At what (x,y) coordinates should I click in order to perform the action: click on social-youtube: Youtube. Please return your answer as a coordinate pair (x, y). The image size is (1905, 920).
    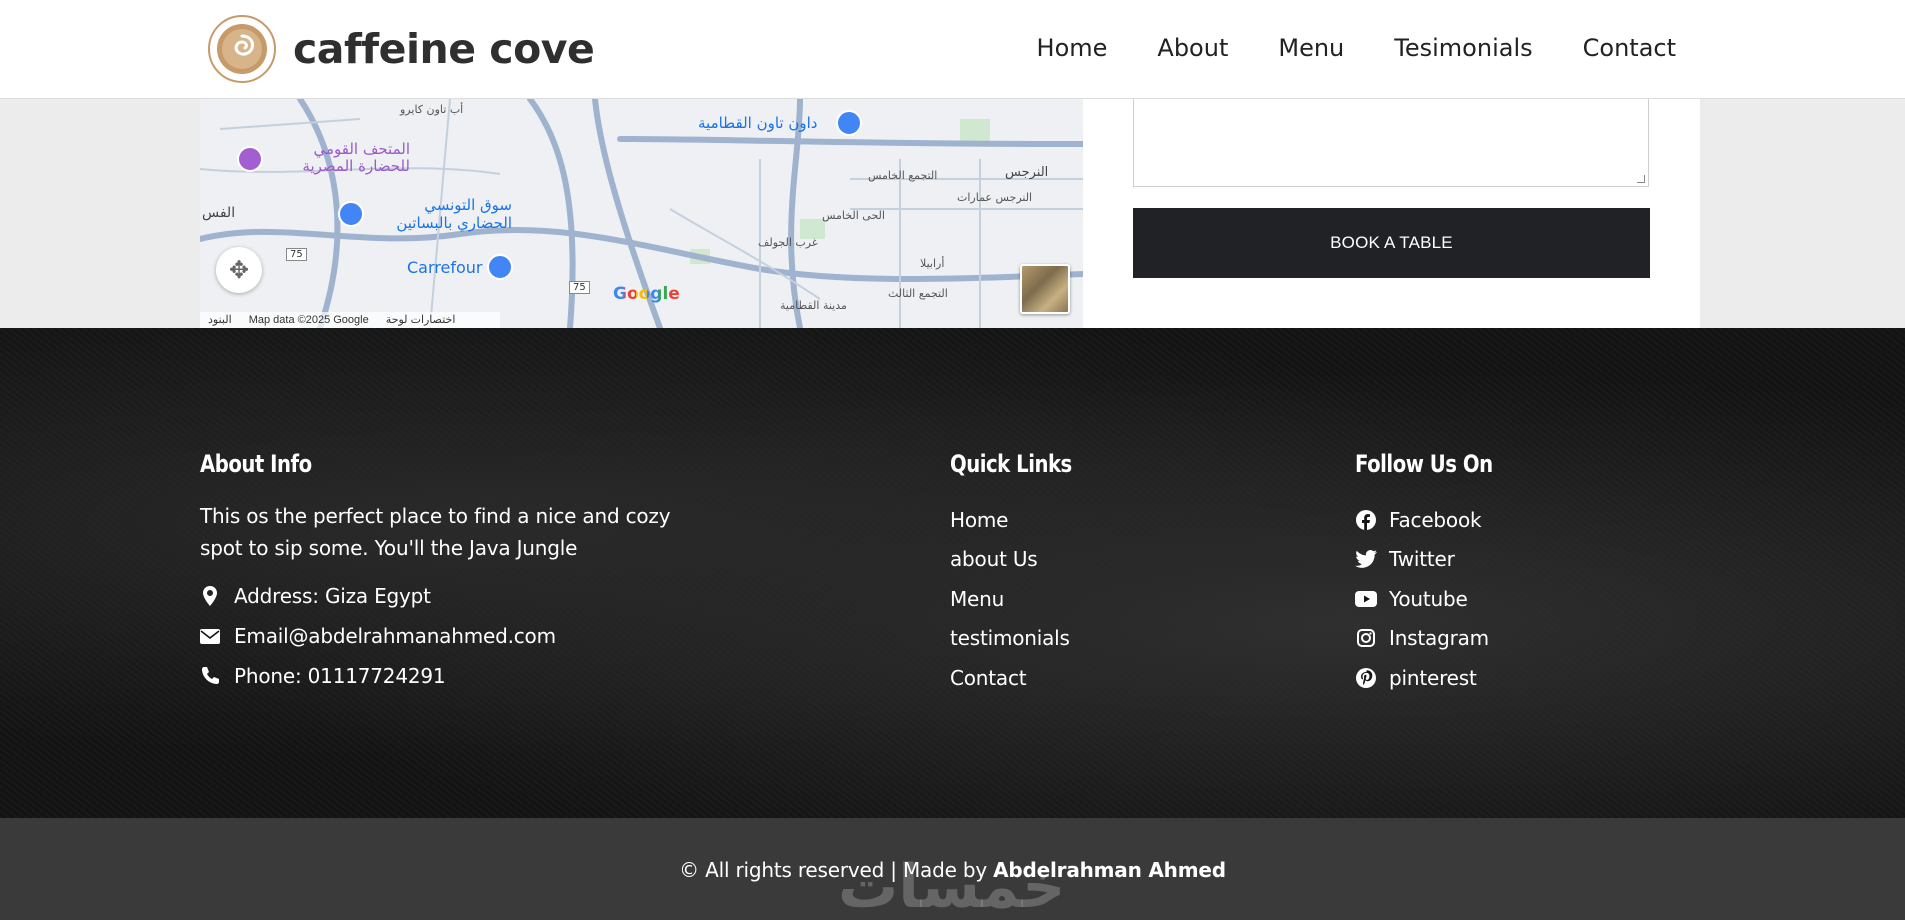
    Looking at the image, I should click on (1439, 599).